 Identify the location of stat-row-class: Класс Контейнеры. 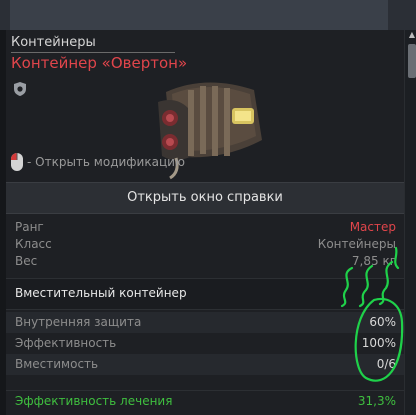
(205, 244).